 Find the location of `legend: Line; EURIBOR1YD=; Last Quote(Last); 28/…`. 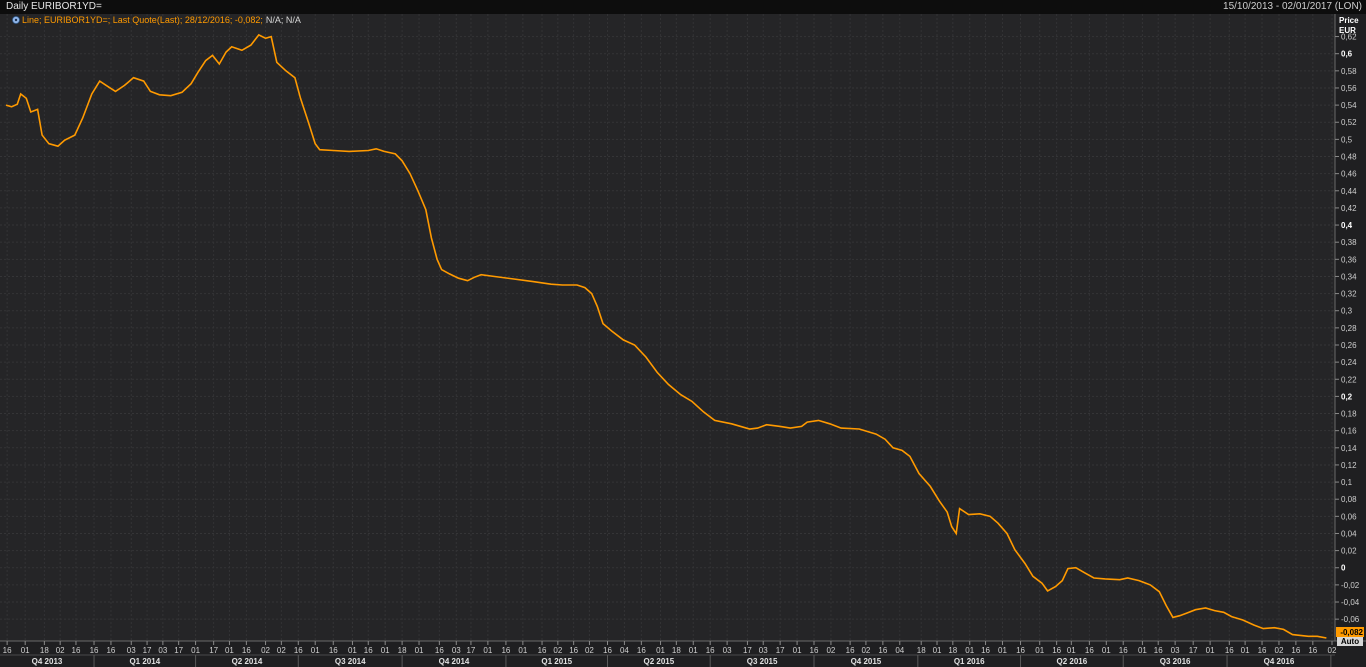

legend: Line; EURIBOR1YD=; Last Quote(Last); 28/… is located at coordinates (156, 20).